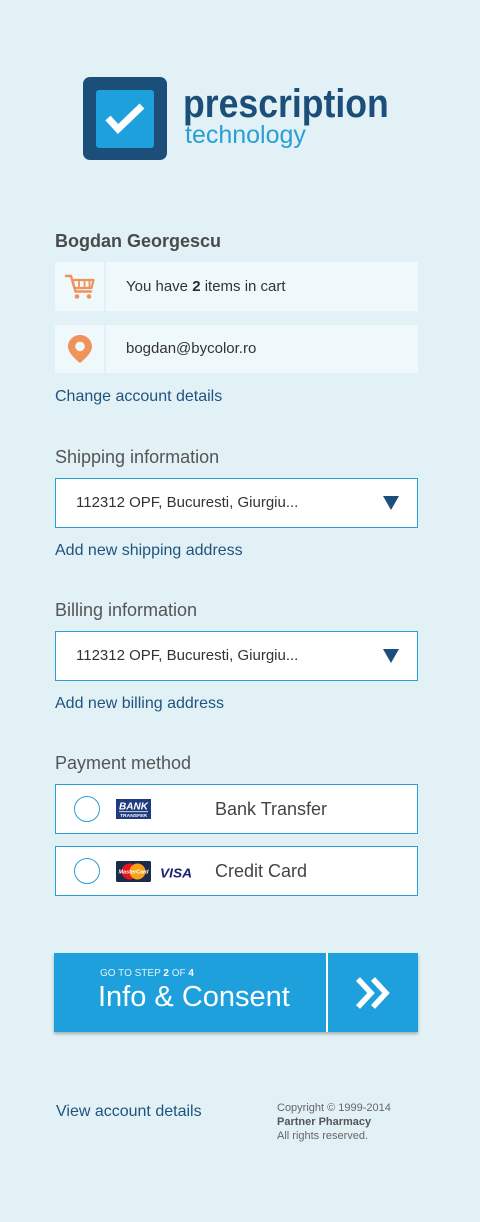 Image resolution: width=480 pixels, height=1222 pixels. I want to click on next-step-arrow-button, so click(373, 992).